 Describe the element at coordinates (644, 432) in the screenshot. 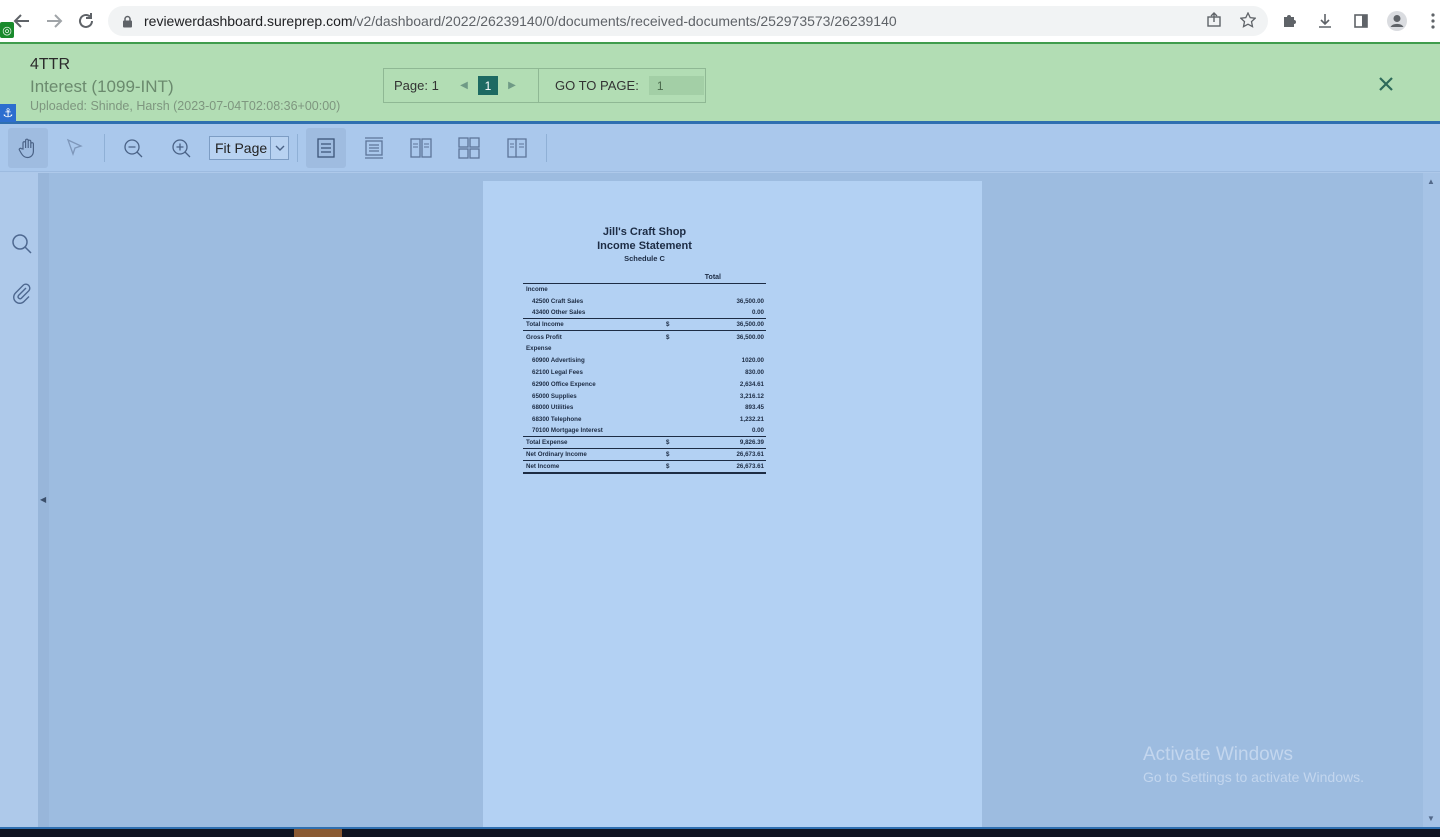

I see `statement-row: 70100 Mortgage Interest 0.00` at that location.